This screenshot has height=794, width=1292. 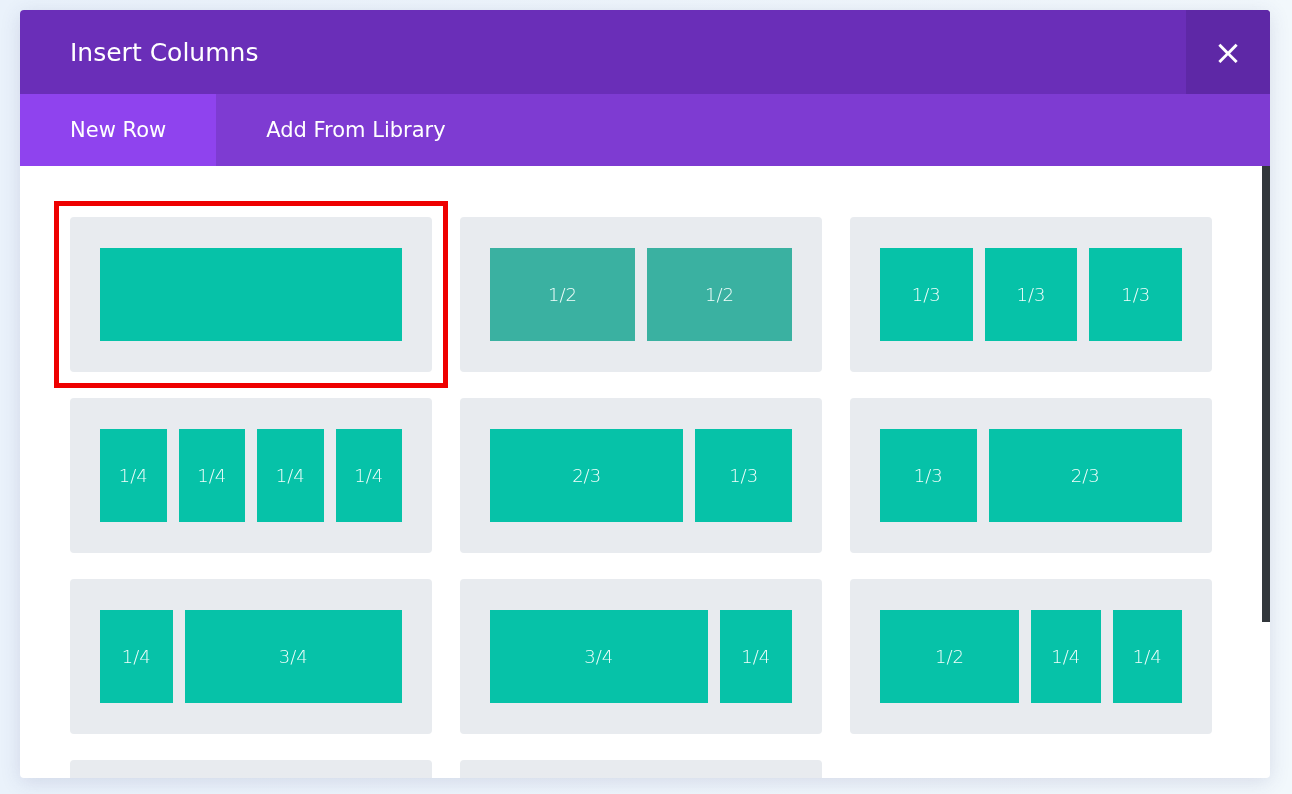 I want to click on column-layout-card: 1/2 1/4 1/4, so click(x=1031, y=656).